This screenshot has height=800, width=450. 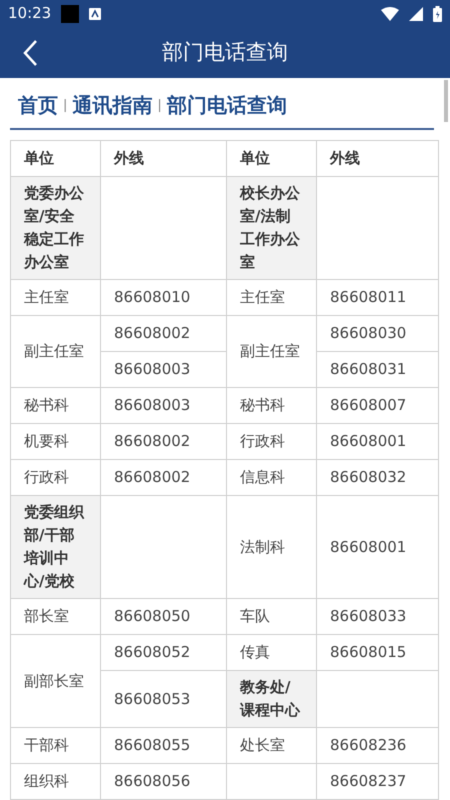 What do you see at coordinates (55, 782) in the screenshot?
I see `table-cell: 组织科` at bounding box center [55, 782].